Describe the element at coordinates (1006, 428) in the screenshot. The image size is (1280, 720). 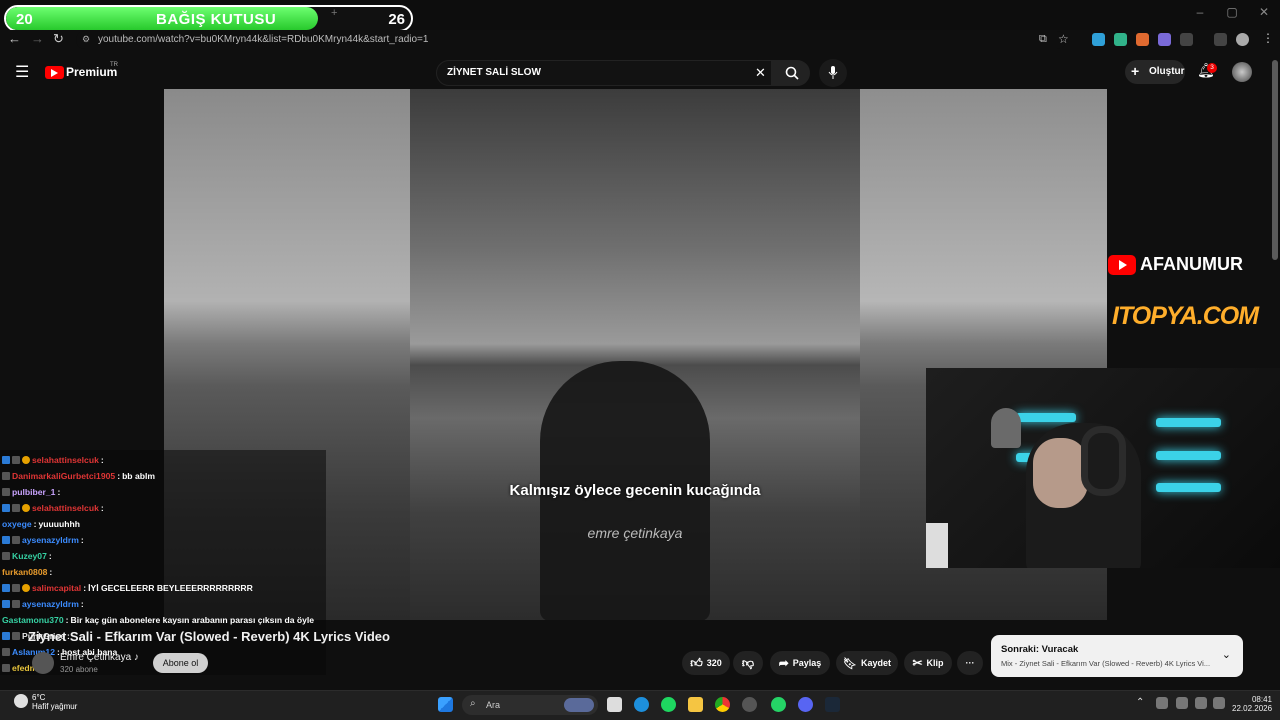
I see `desk-lamp` at that location.